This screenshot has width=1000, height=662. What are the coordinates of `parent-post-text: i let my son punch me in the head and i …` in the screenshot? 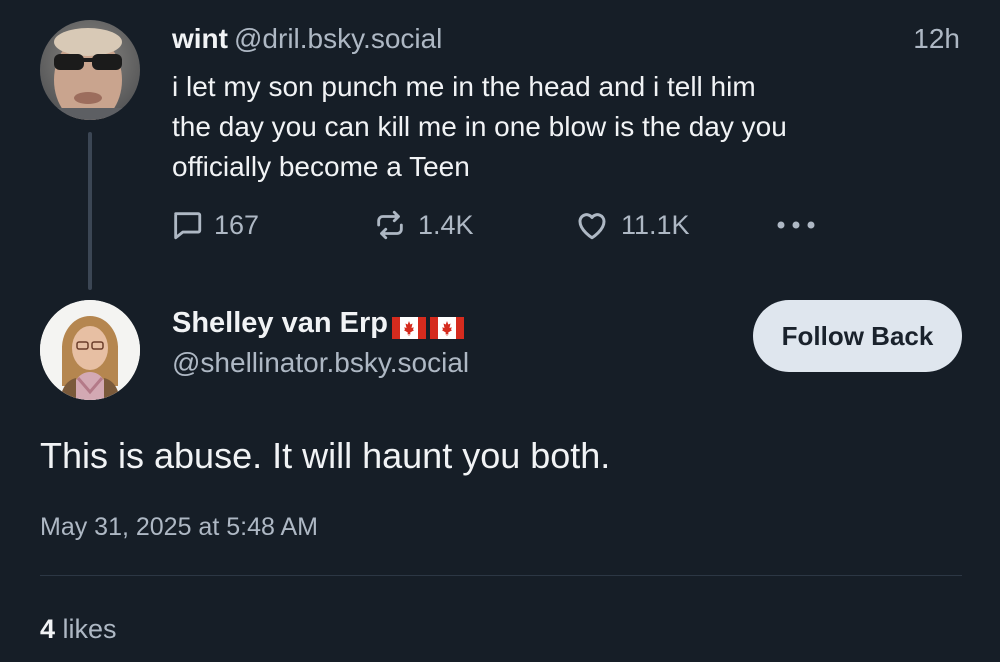 It's located at (479, 126).